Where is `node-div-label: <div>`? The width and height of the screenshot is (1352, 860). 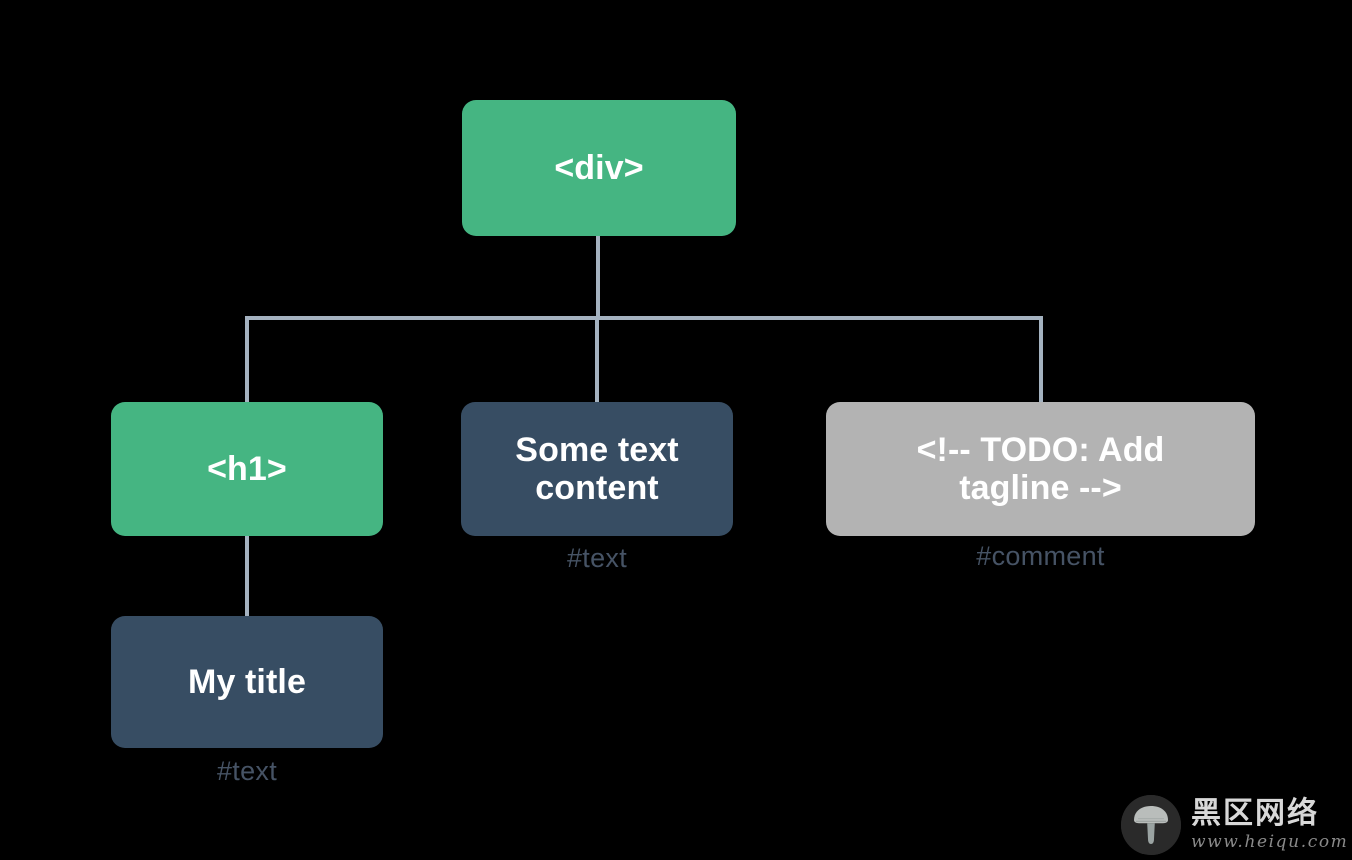 node-div-label: <div> is located at coordinates (599, 167).